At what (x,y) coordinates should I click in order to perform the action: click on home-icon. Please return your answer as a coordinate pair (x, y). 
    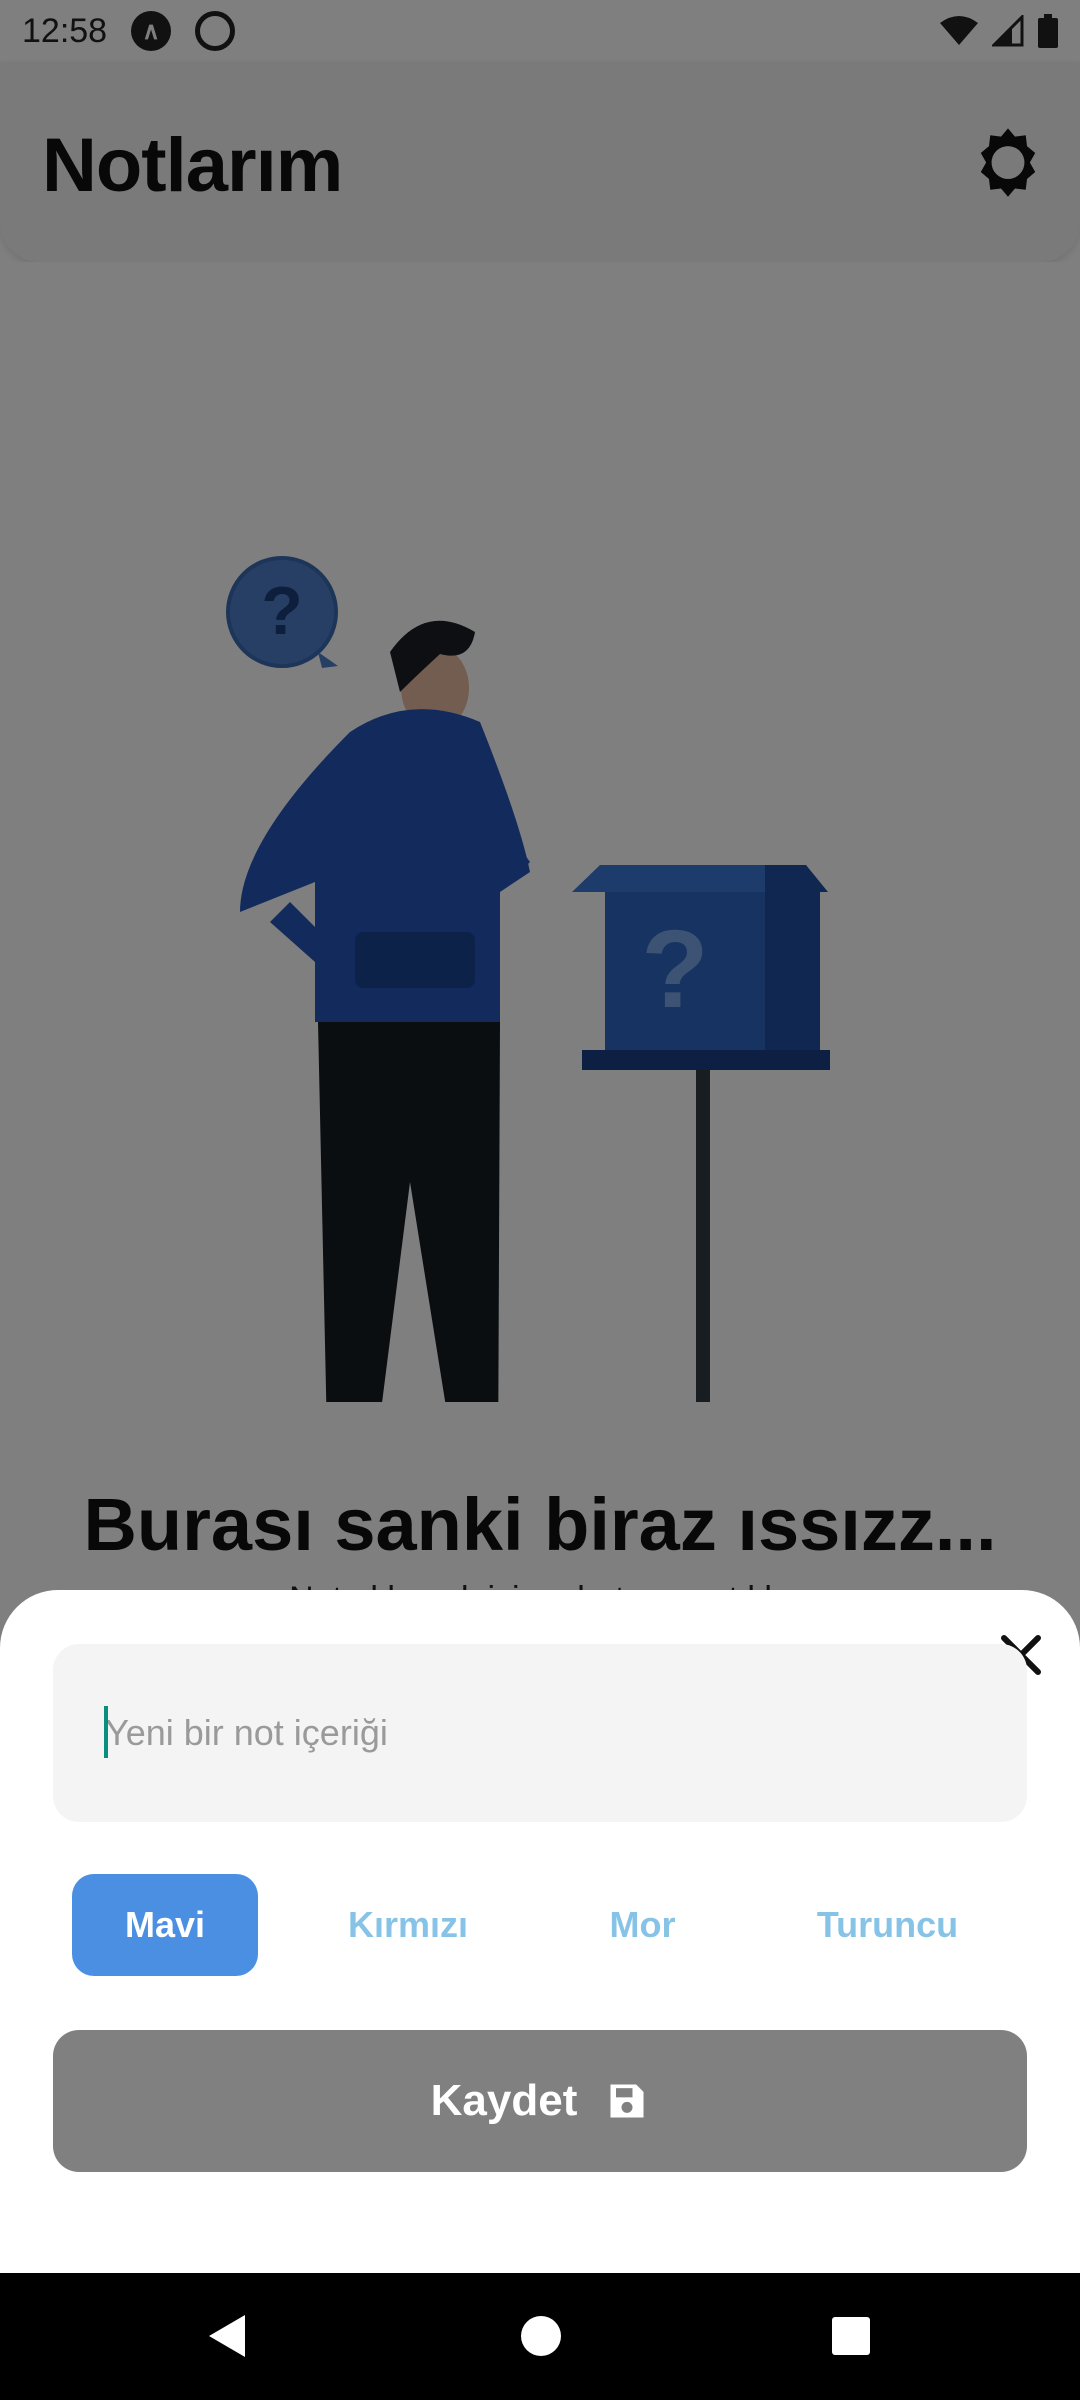
    Looking at the image, I should click on (541, 2336).